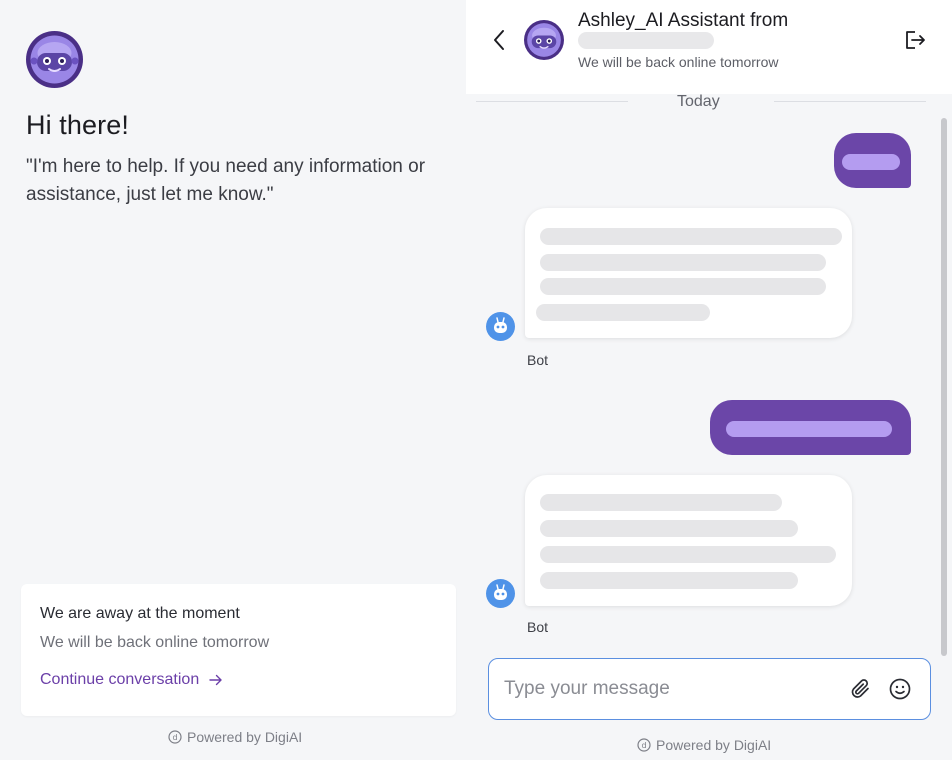 The height and width of the screenshot is (760, 952). I want to click on date-divider-right, so click(850, 101).